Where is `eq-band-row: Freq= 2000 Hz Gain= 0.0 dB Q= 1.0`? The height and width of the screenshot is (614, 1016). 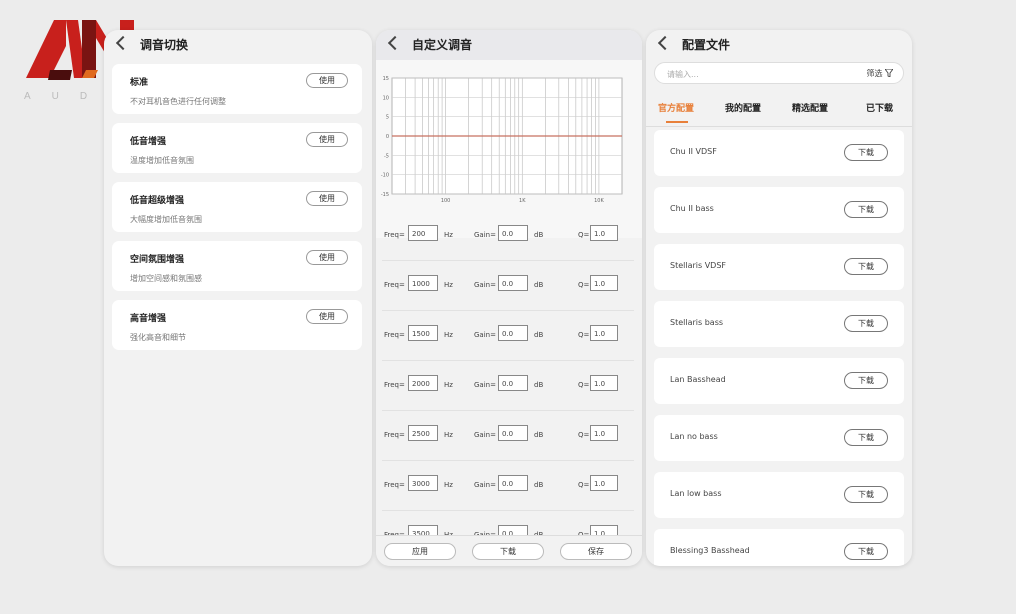
eq-band-row: Freq= 2000 Hz Gain= 0.0 dB Q= 1.0 is located at coordinates (508, 385).